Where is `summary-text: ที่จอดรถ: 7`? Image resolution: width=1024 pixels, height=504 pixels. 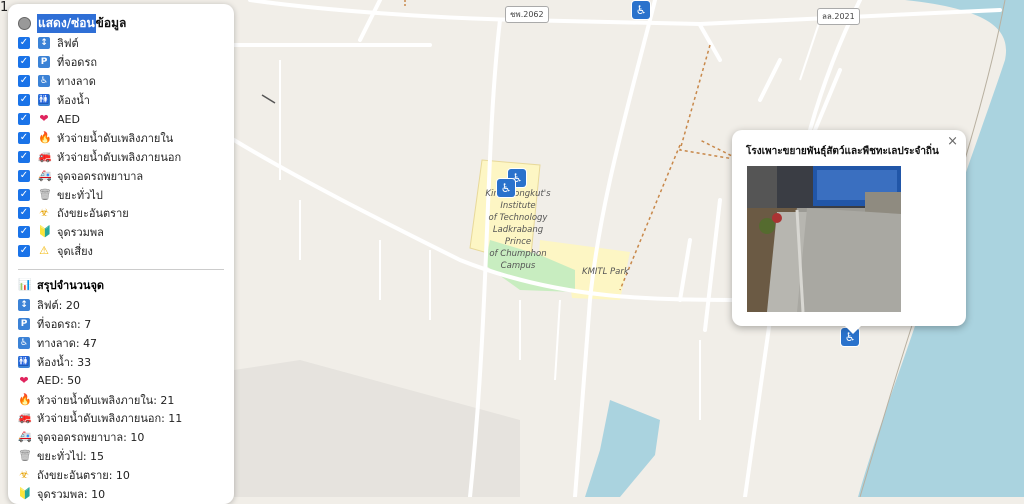
summary-text: ที่จอดรถ: 7 is located at coordinates (64, 325).